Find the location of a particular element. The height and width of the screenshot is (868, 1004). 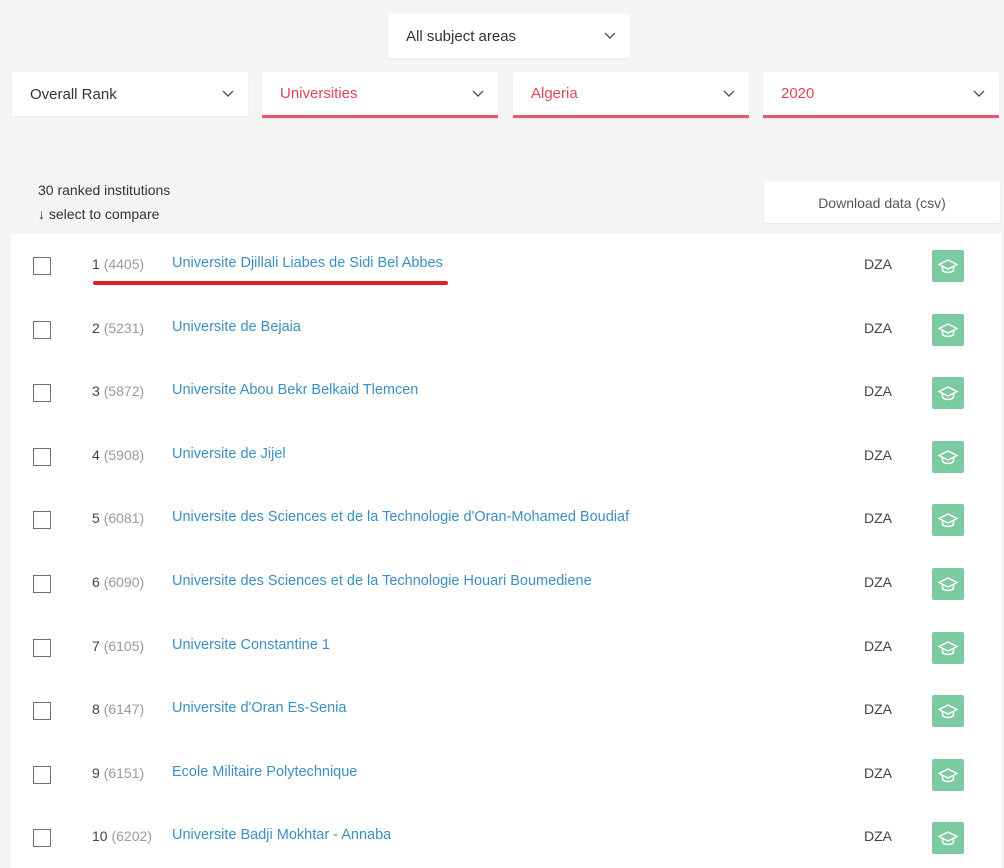

rank-cell: 5 (6081) is located at coordinates (118, 518).